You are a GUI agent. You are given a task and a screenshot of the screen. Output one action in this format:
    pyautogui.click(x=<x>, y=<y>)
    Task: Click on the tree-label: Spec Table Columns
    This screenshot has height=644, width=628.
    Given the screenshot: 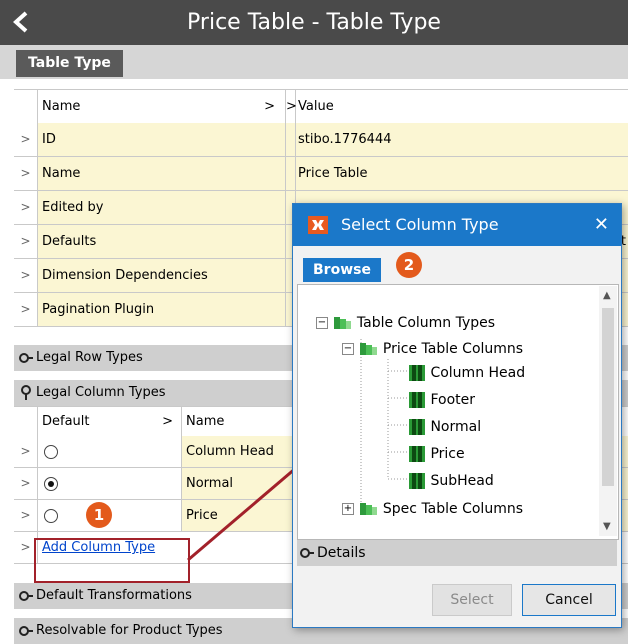 What is the action you would take?
    pyautogui.click(x=453, y=509)
    